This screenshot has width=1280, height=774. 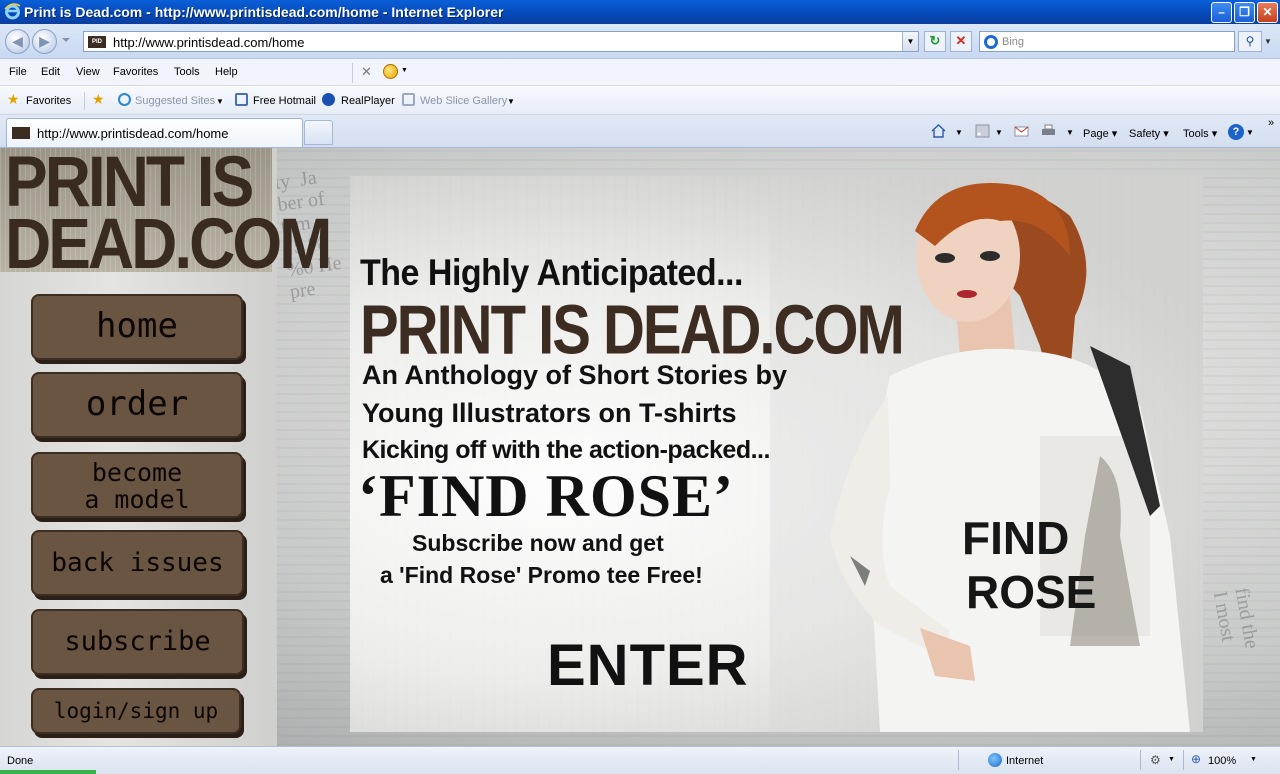 I want to click on search-field: Bing, so click(x=1107, y=41).